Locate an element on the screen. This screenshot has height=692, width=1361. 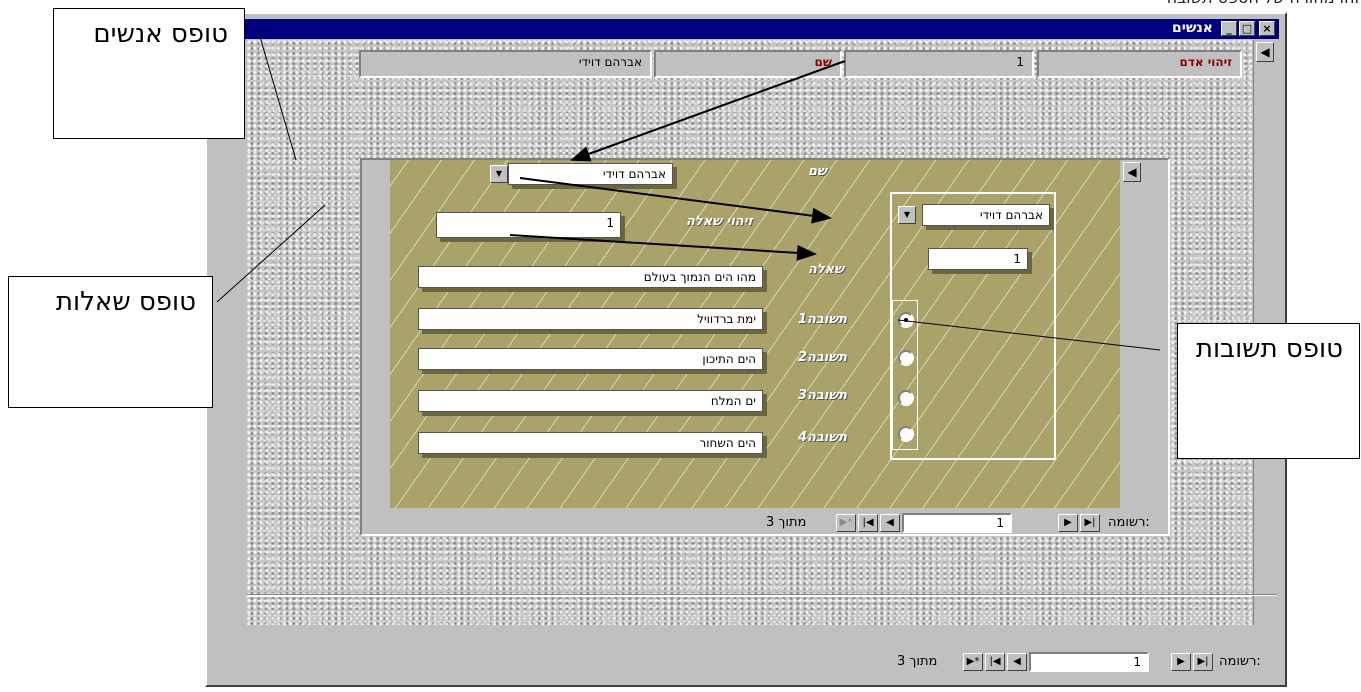
link-arrow-question-id is located at coordinates (675, 200).